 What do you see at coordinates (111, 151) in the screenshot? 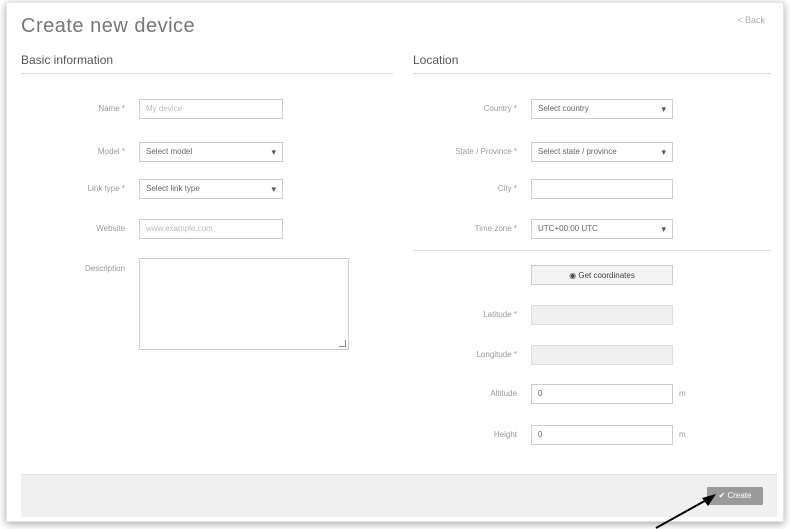
I see `model-label: Model *` at bounding box center [111, 151].